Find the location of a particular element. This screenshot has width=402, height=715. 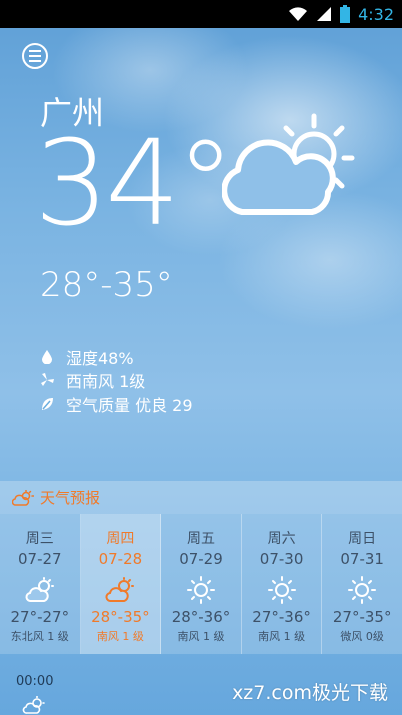

humidity-text: 湿度48% is located at coordinates (100, 358).